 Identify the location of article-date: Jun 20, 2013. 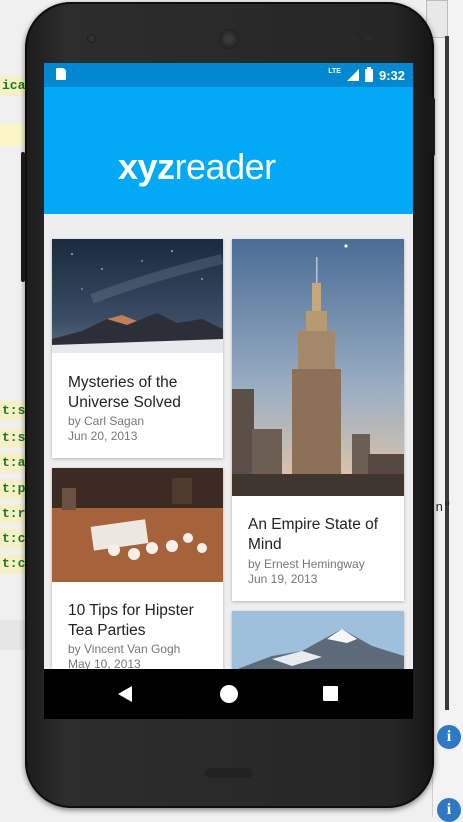
(103, 436).